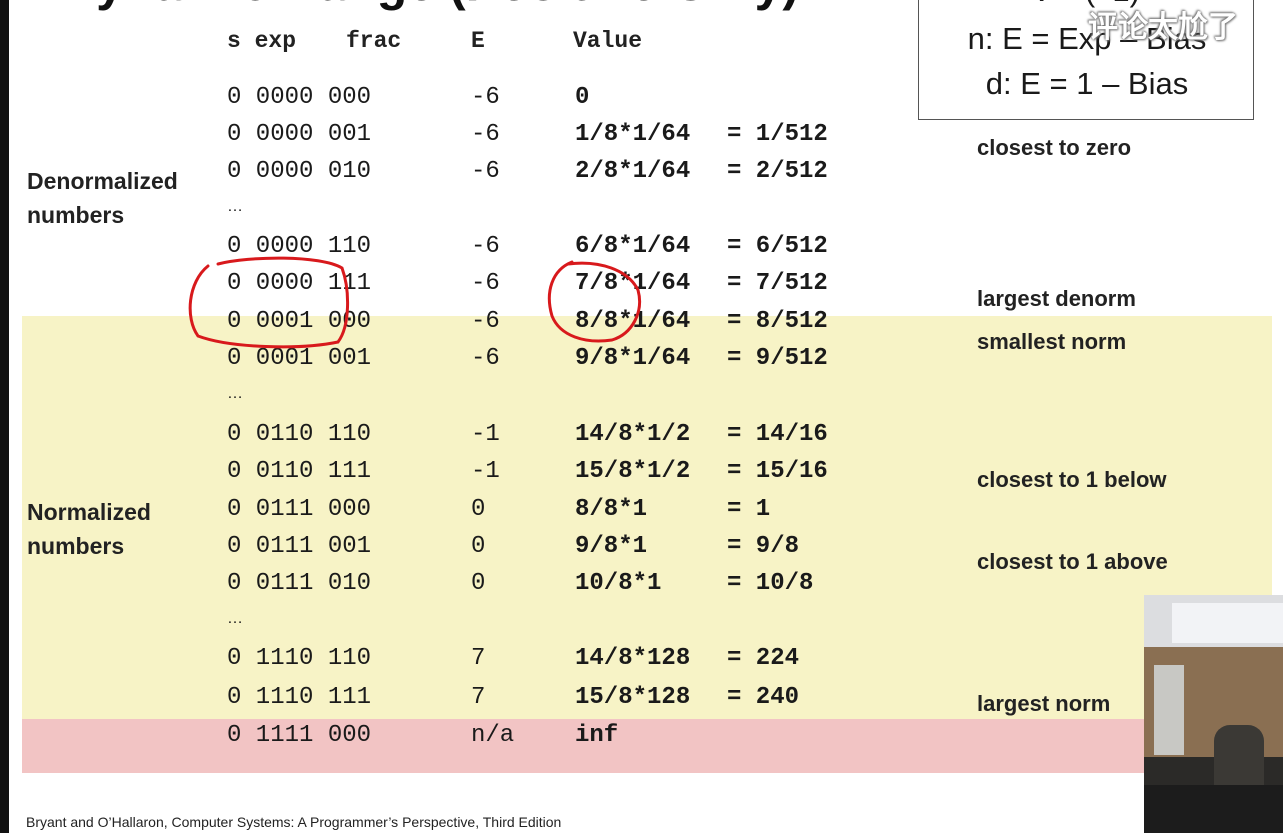 This screenshot has height=833, width=1283. Describe the element at coordinates (1169, 710) in the screenshot. I see `webcam-door` at that location.